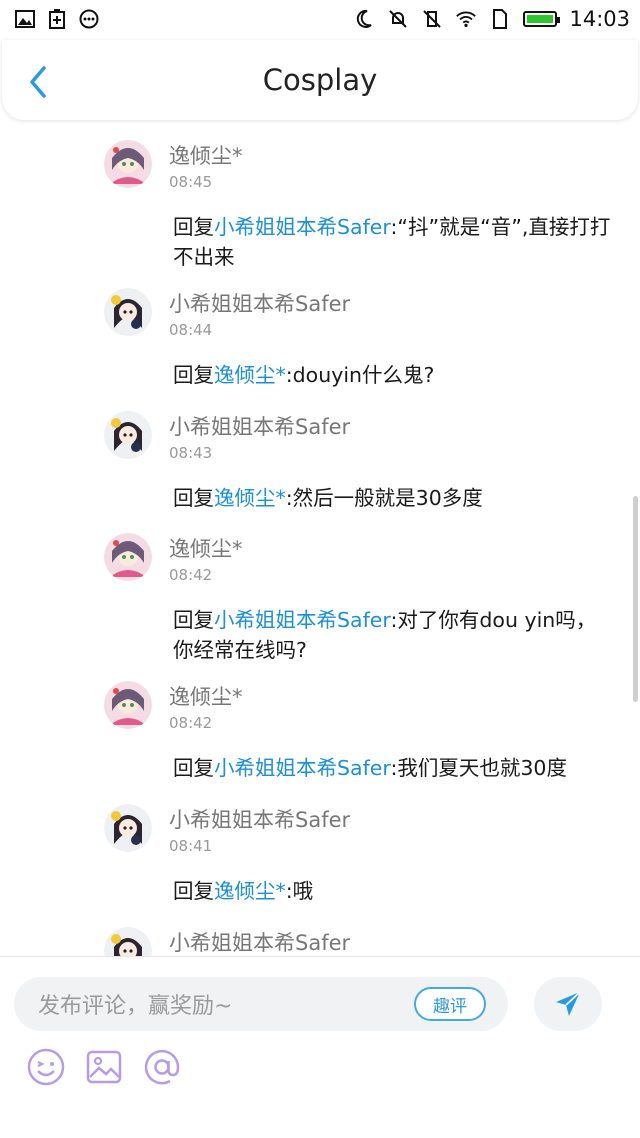  I want to click on image-button, so click(104, 1067).